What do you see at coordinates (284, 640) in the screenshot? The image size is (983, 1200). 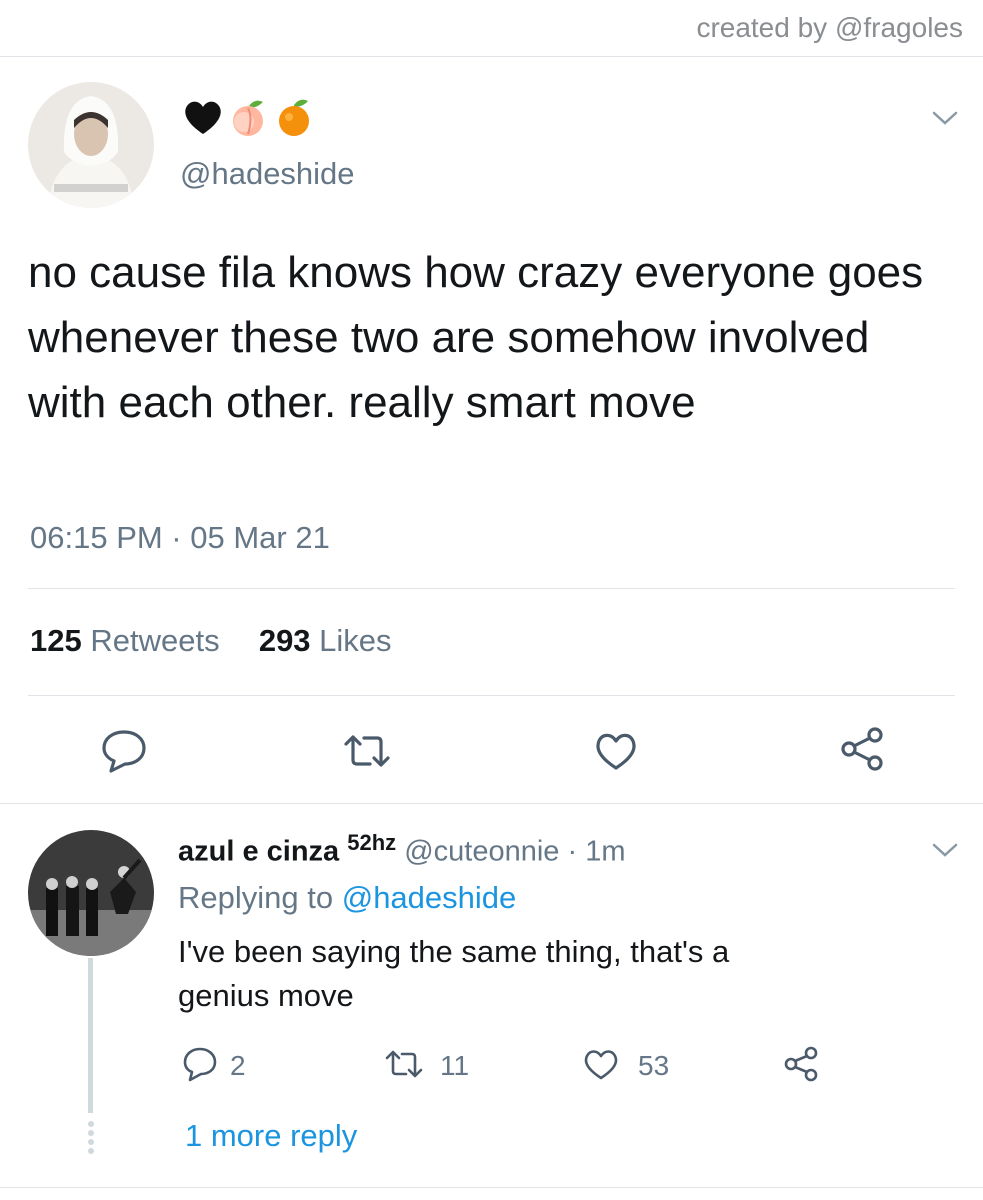 I see `like-count: 293` at bounding box center [284, 640].